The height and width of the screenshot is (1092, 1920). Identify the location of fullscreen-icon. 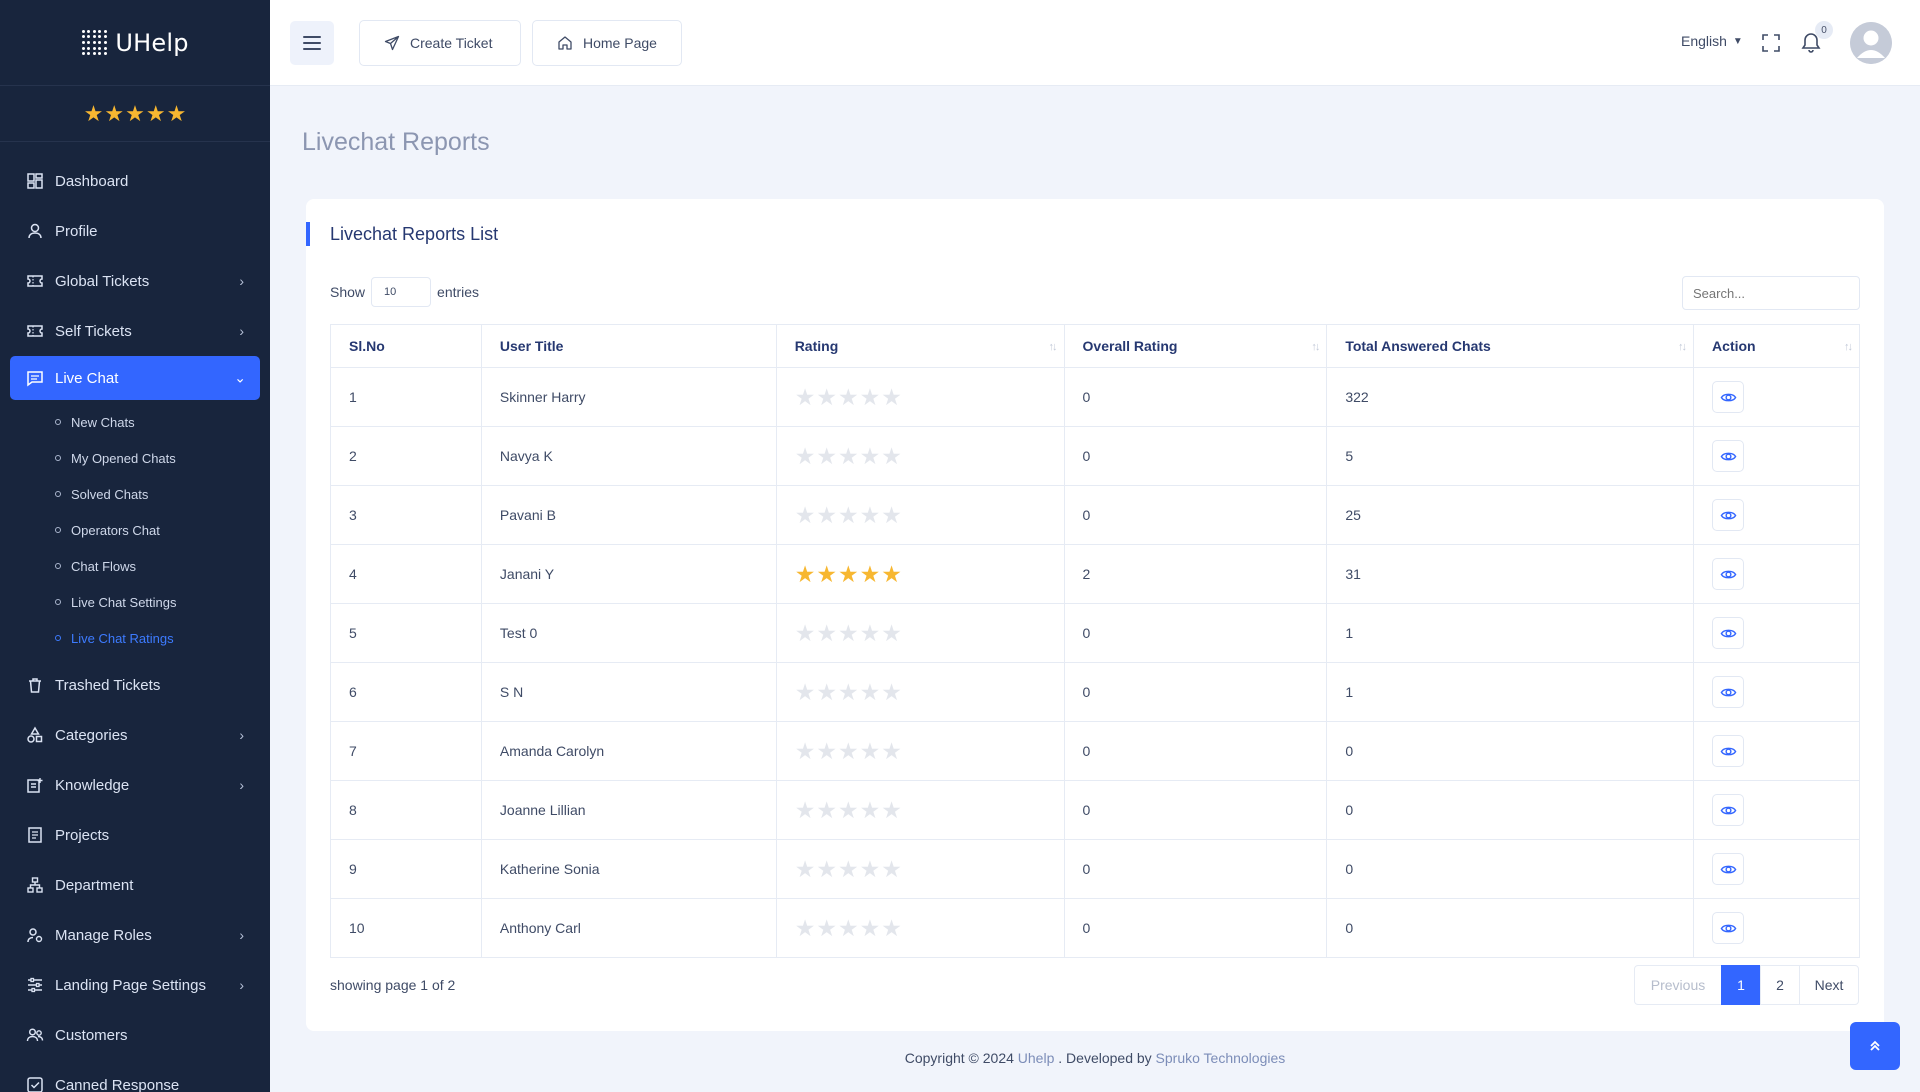
(1771, 43).